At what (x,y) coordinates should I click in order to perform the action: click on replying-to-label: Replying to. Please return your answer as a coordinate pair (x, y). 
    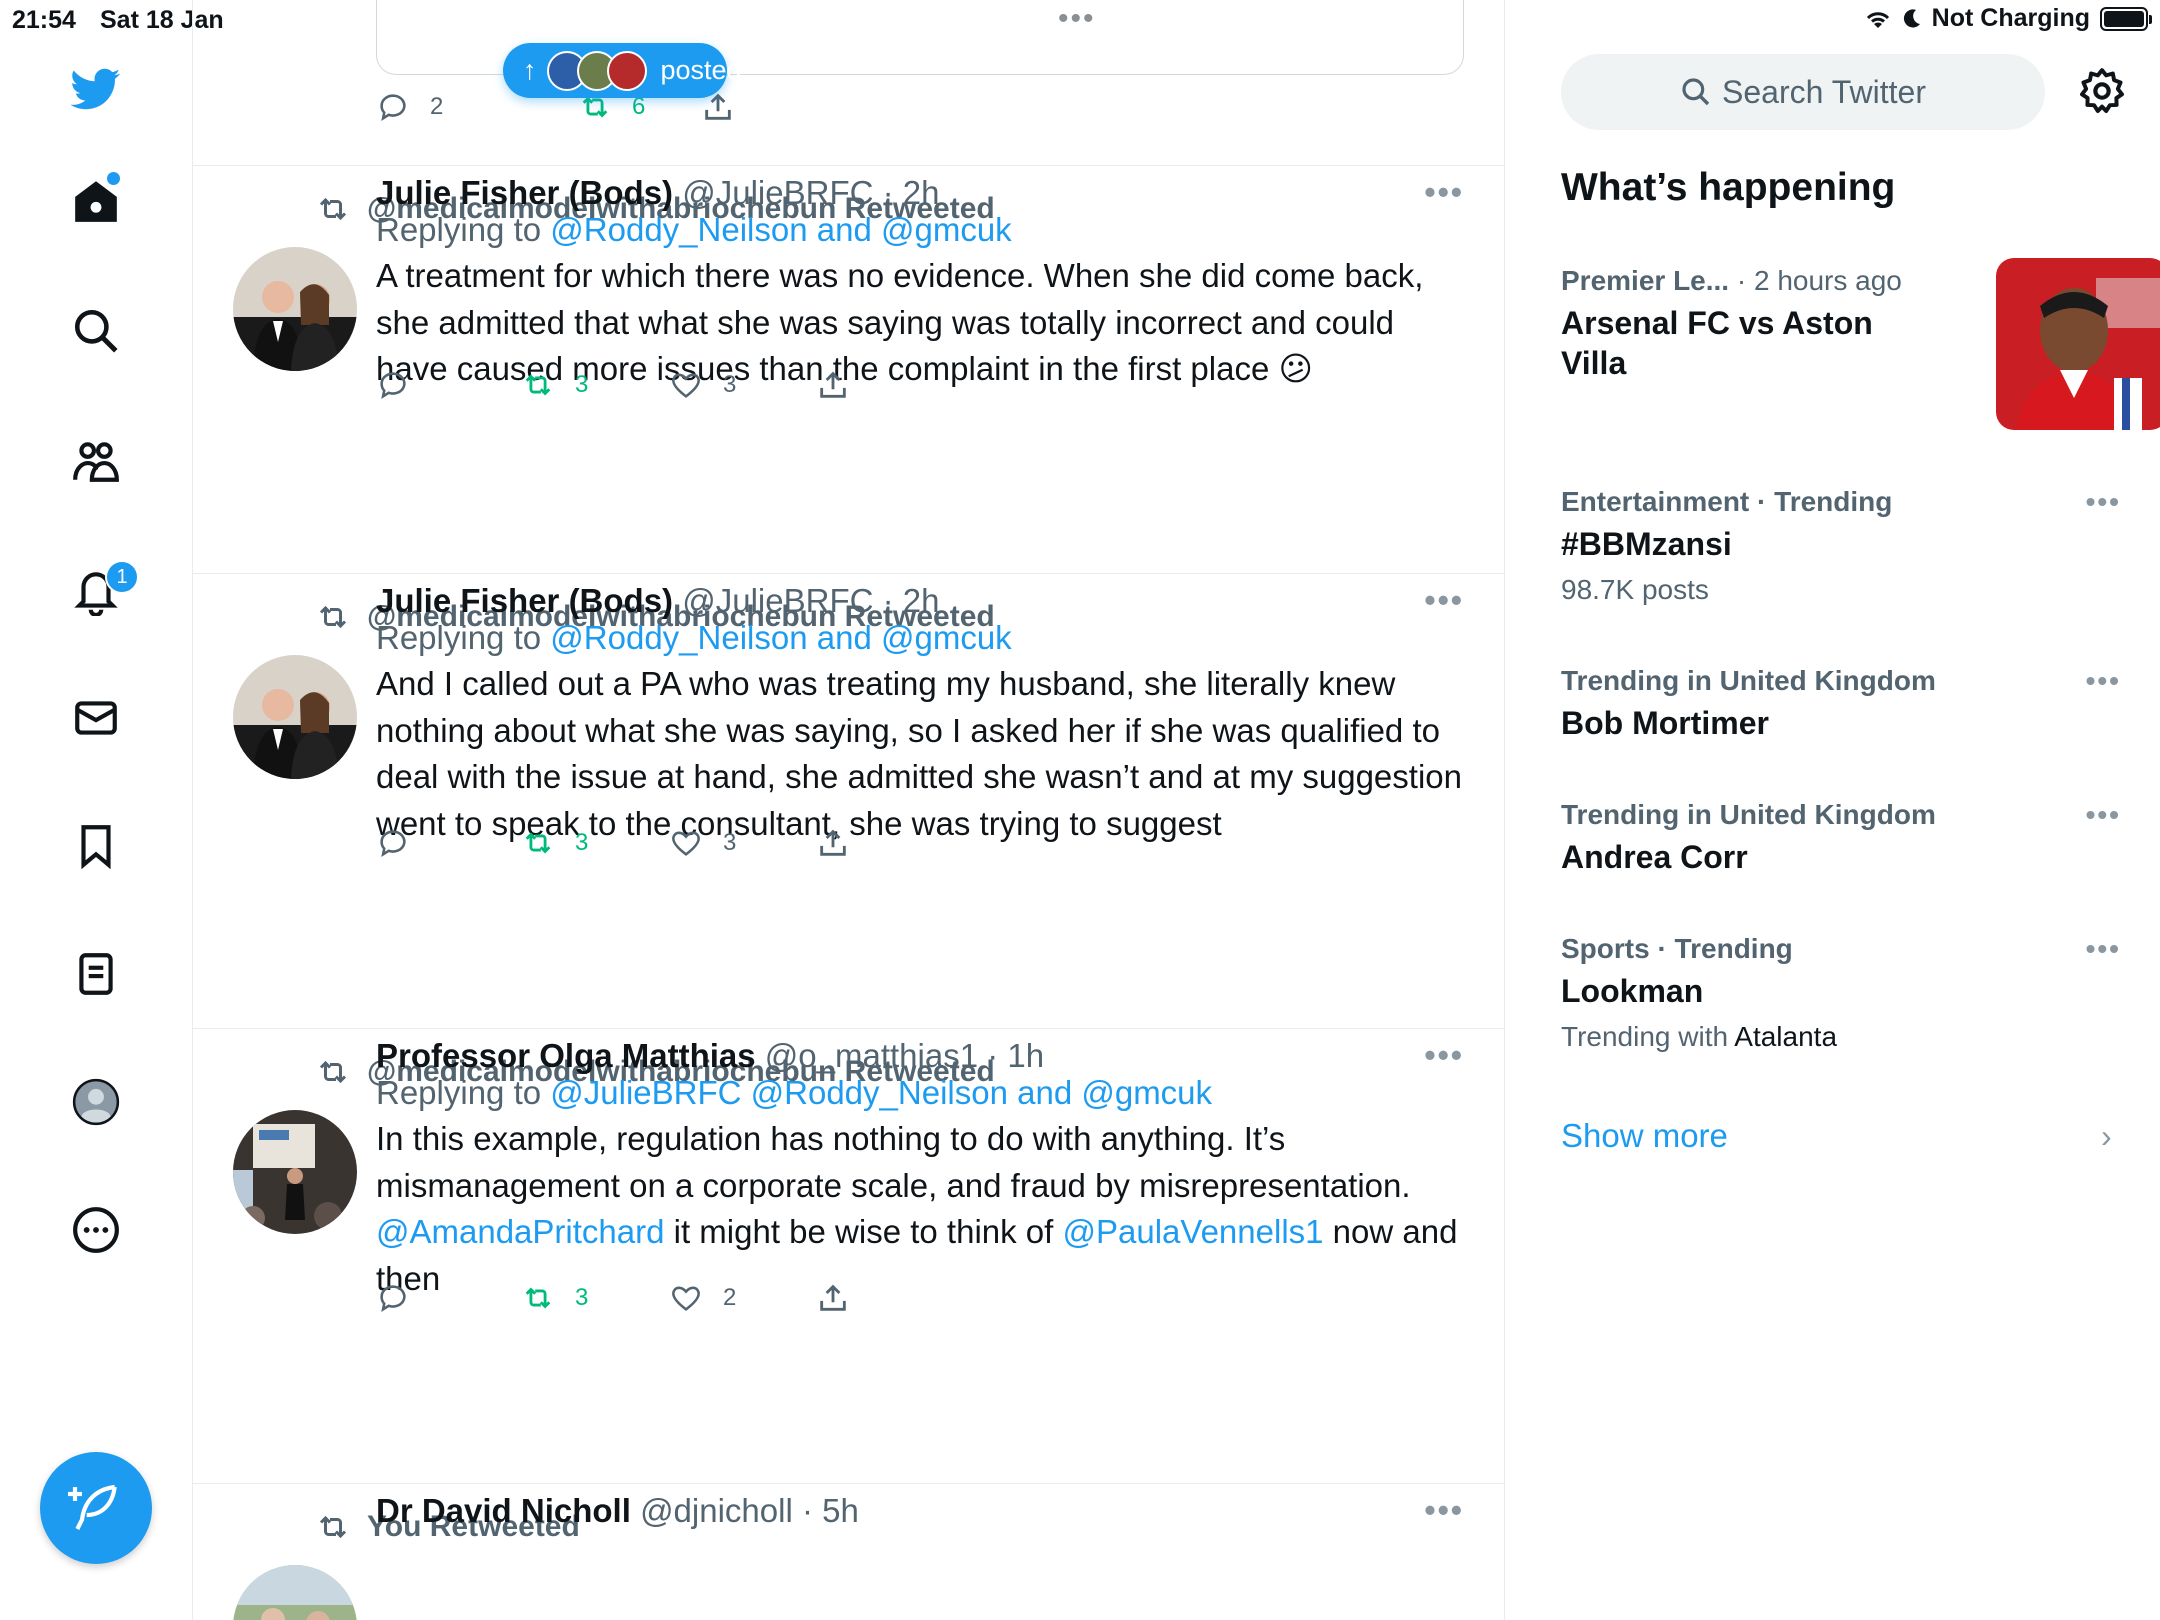
    Looking at the image, I should click on (459, 1092).